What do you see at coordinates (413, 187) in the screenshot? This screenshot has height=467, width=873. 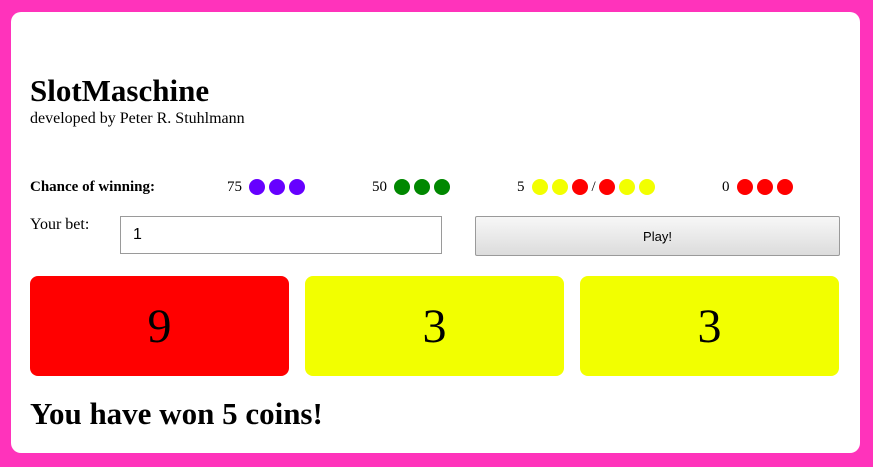 I see `combo-green: 50` at bounding box center [413, 187].